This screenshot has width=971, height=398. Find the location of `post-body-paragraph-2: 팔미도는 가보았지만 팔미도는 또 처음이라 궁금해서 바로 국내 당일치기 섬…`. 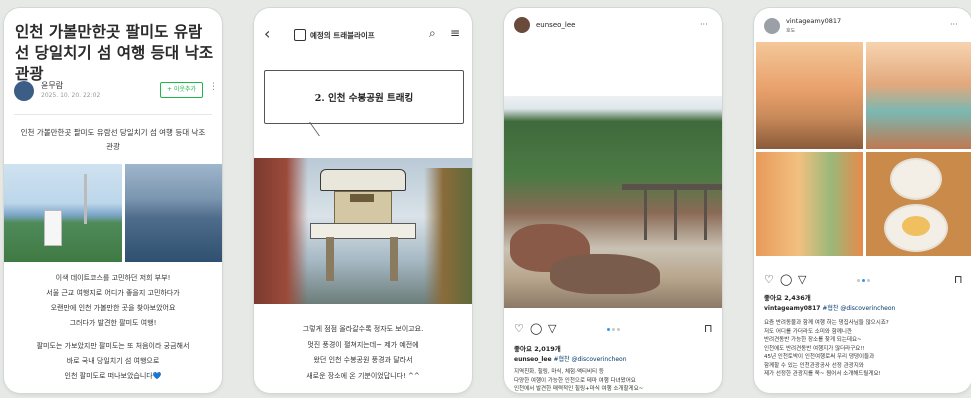

post-body-paragraph-2: 팔미도는 가보았지만 팔미도는 또 처음이라 궁금해서 바로 국내 당일치기 섬… is located at coordinates (113, 361).